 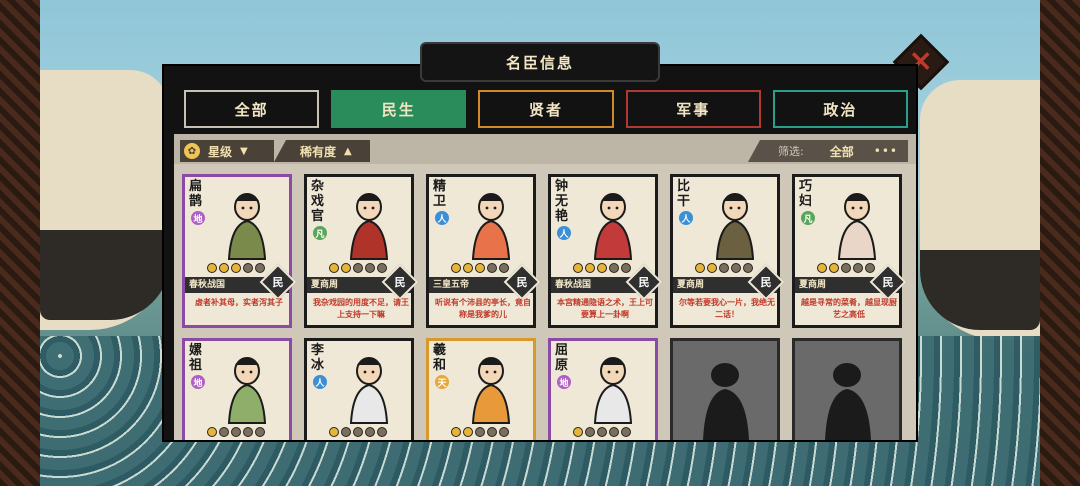 What do you see at coordinates (841, 151) in the screenshot?
I see `filter-value: 全部` at bounding box center [841, 151].